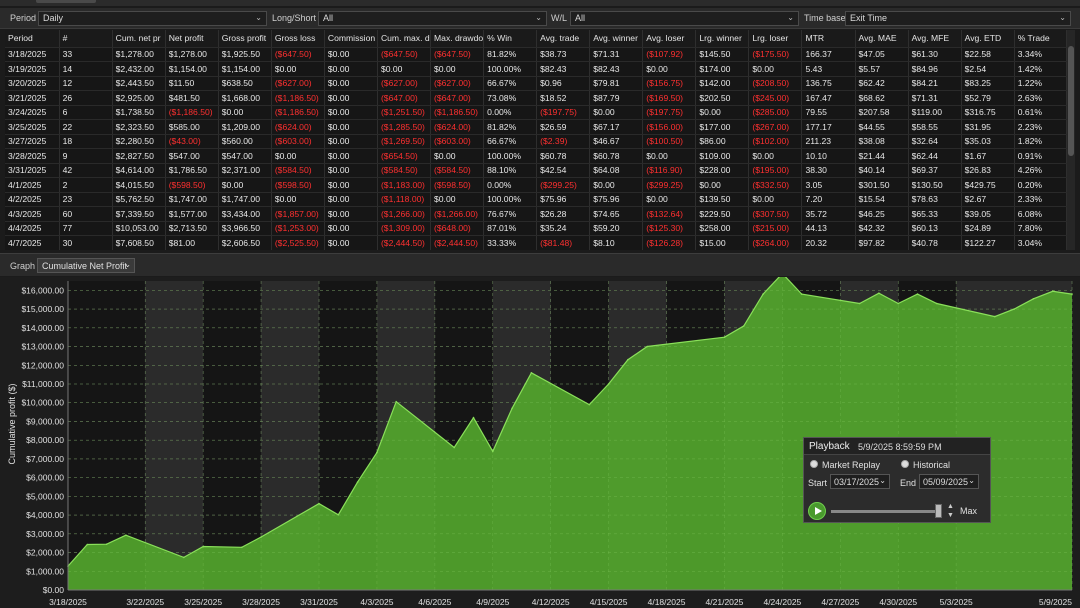 The width and height of the screenshot is (1080, 608). What do you see at coordinates (192, 39) in the screenshot?
I see `column-header: Net profit` at bounding box center [192, 39].